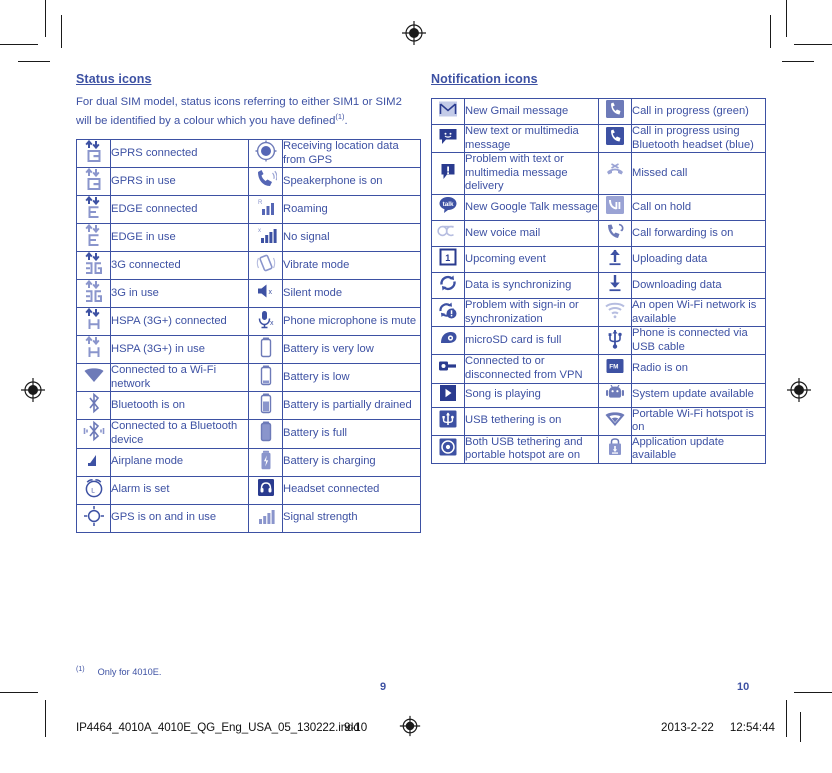 This screenshot has height=773, width=832. Describe the element at coordinates (265, 322) in the screenshot. I see `microphone-mute-icon: x` at that location.